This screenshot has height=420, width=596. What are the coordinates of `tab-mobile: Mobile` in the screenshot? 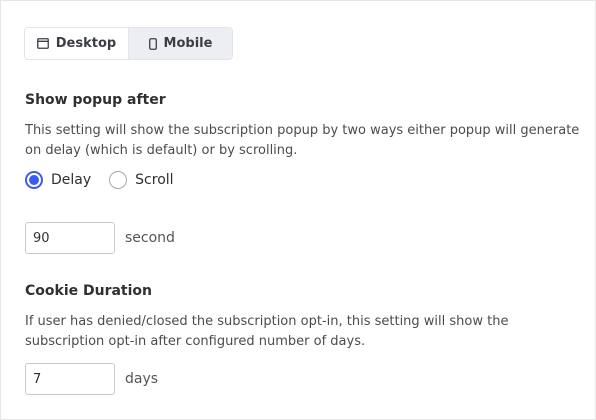 It's located at (180, 43).